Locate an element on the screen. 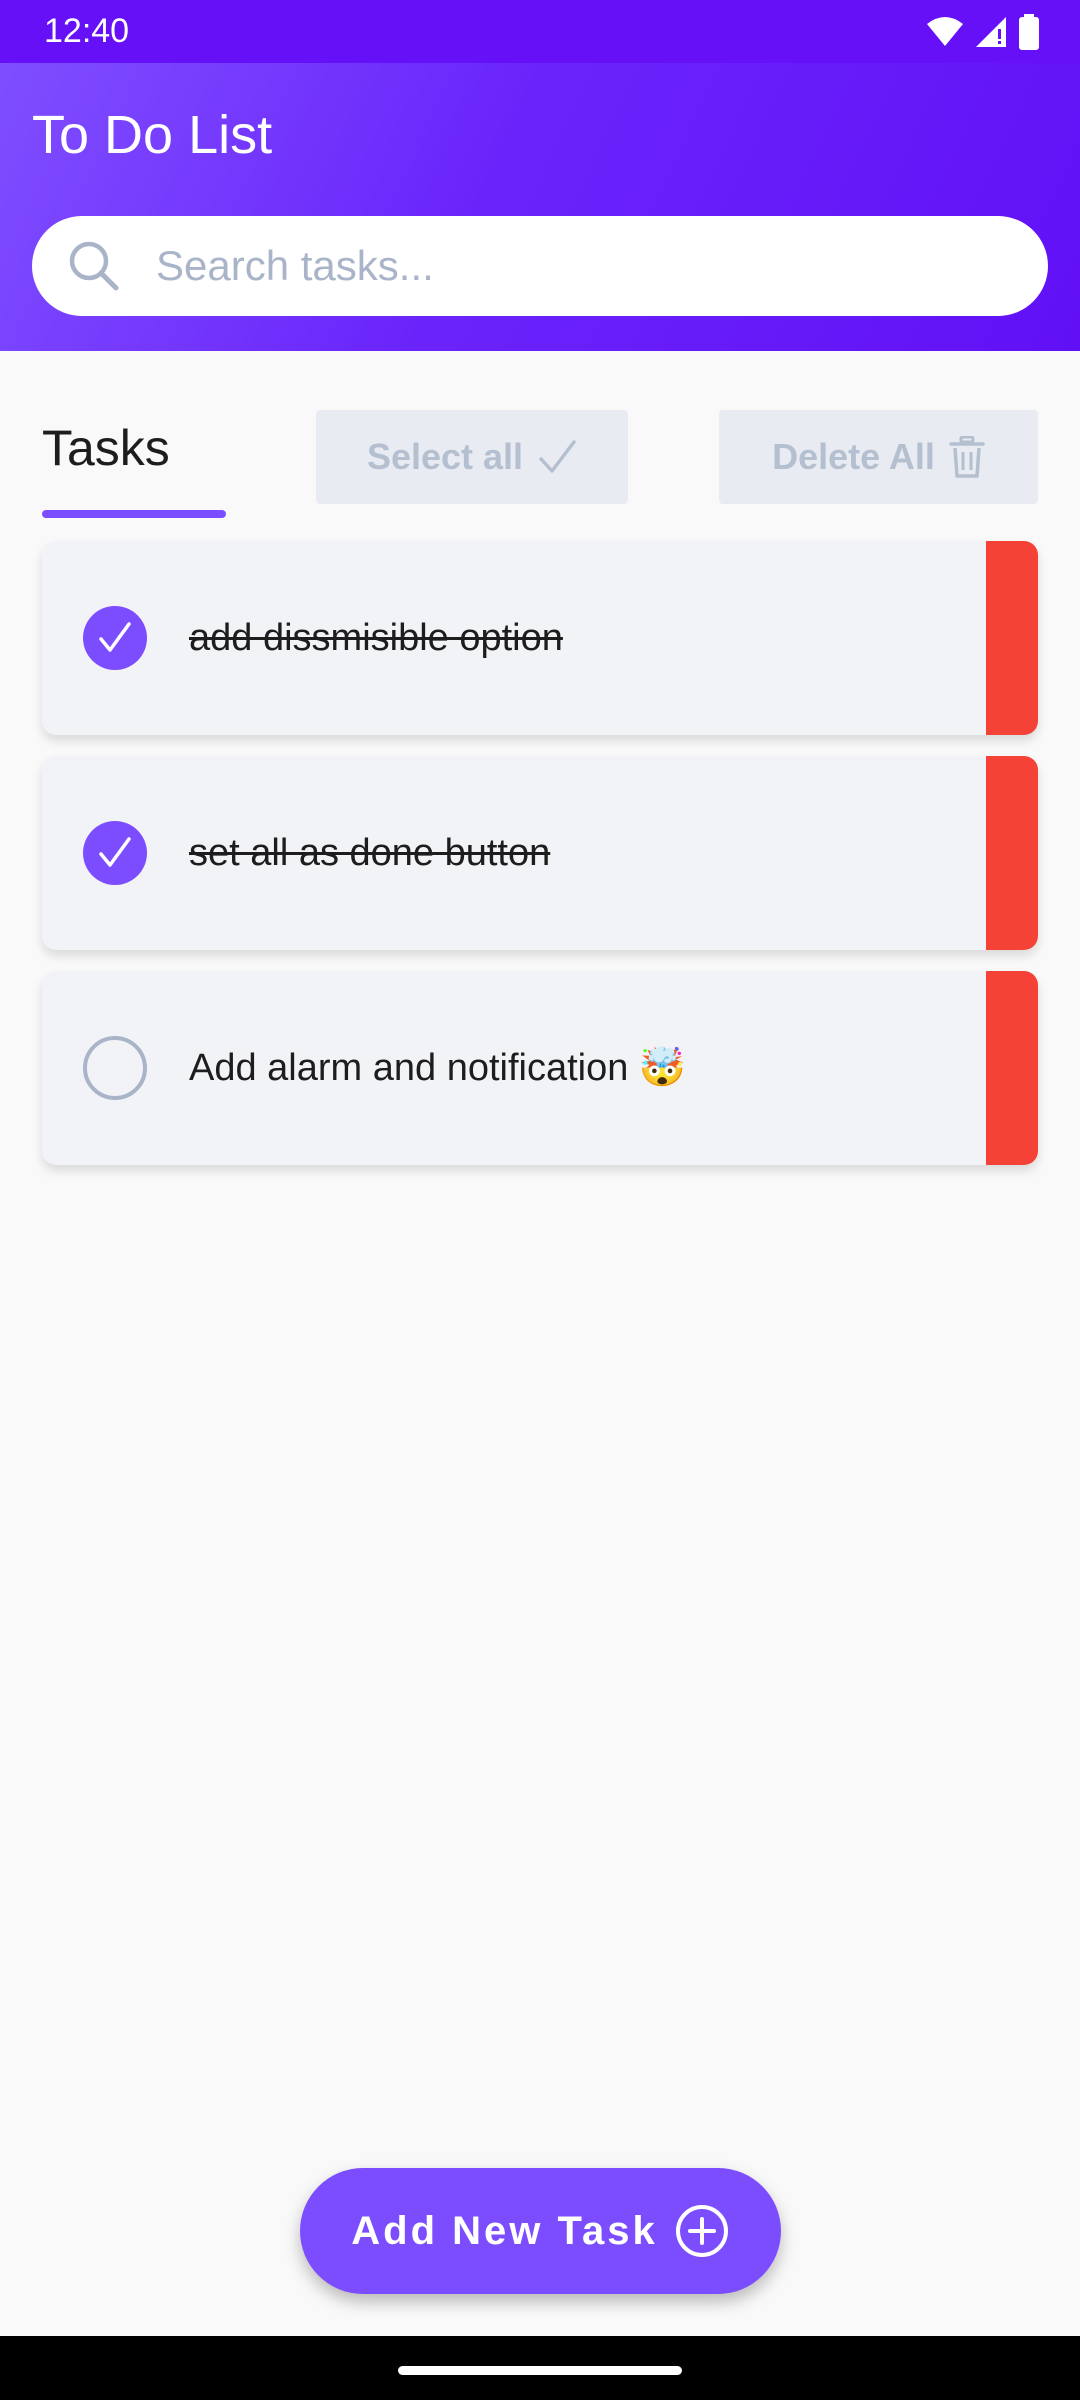 The image size is (1080, 2400). task-text: add dissmisible option is located at coordinates (376, 638).